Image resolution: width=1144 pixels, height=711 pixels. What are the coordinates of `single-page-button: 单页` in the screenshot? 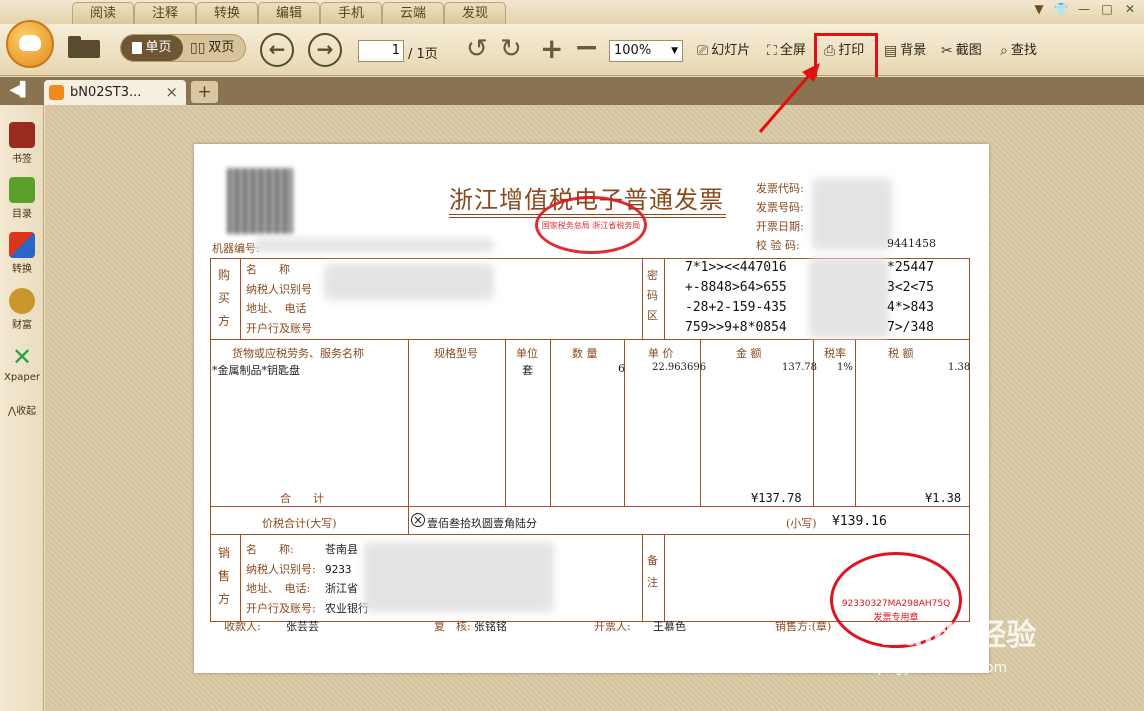 It's located at (152, 48).